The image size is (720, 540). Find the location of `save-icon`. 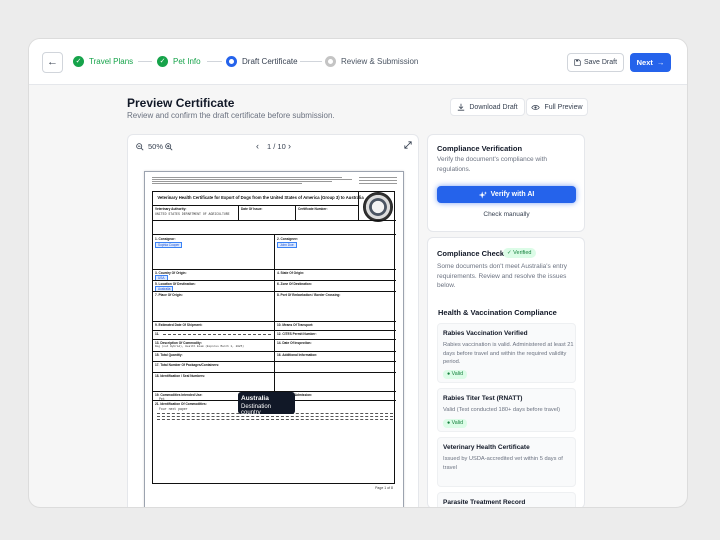

save-icon is located at coordinates (577, 62).